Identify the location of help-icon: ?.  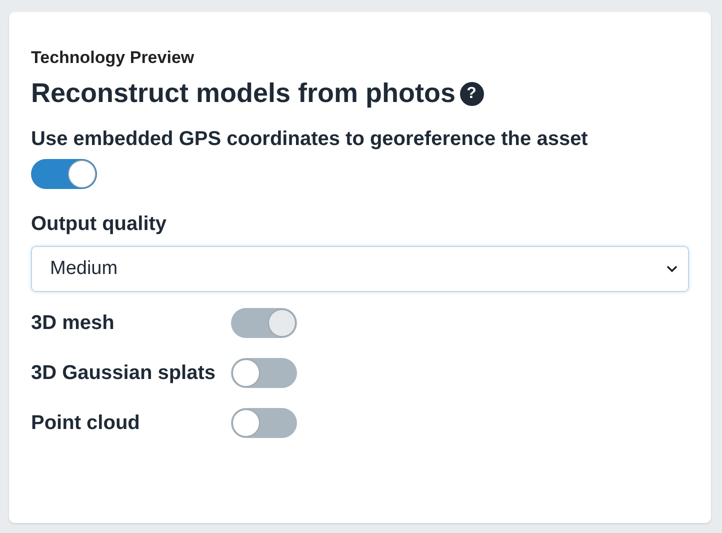
(472, 94).